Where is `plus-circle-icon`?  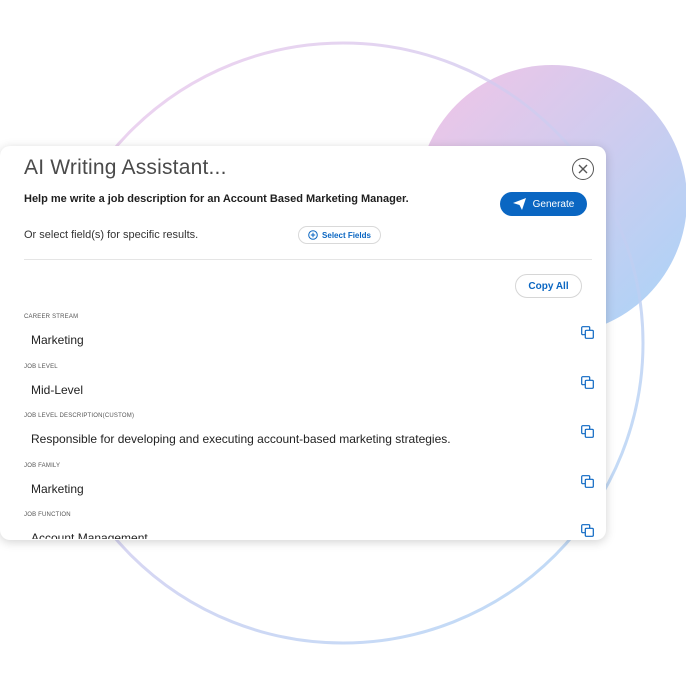
plus-circle-icon is located at coordinates (313, 235).